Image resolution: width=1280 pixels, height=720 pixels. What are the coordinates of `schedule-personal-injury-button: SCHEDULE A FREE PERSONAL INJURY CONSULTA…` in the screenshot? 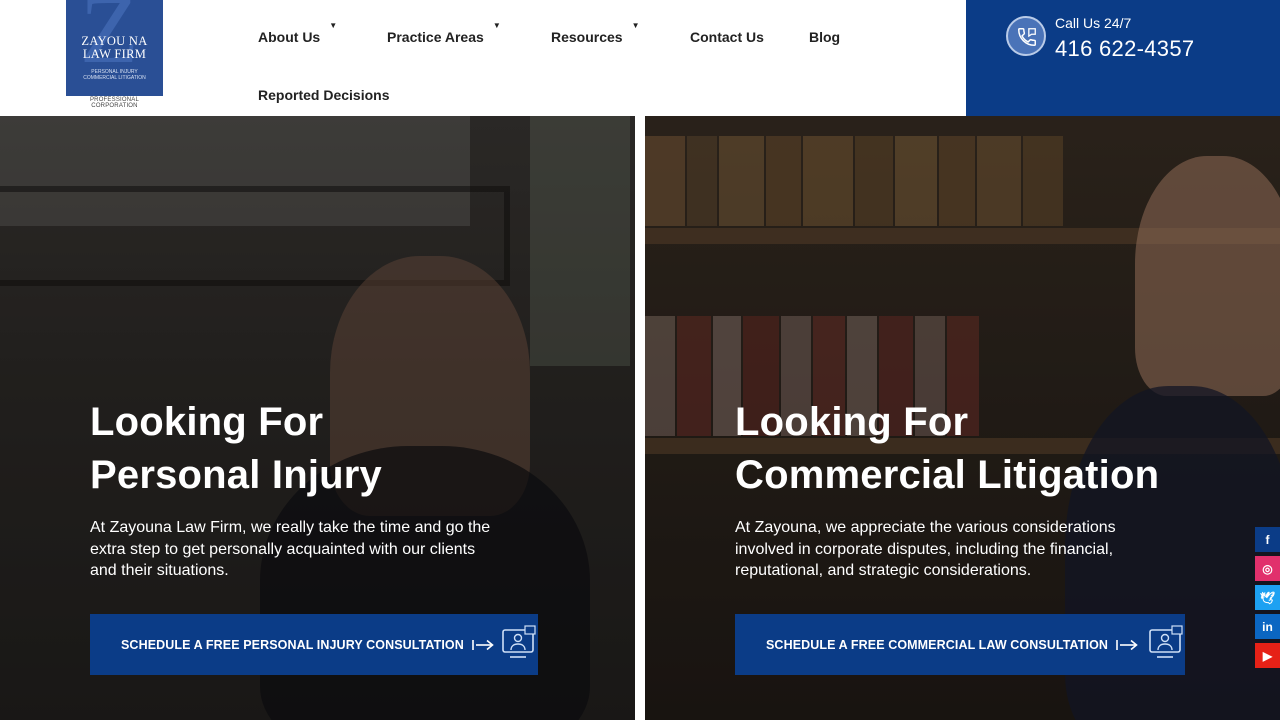 It's located at (314, 644).